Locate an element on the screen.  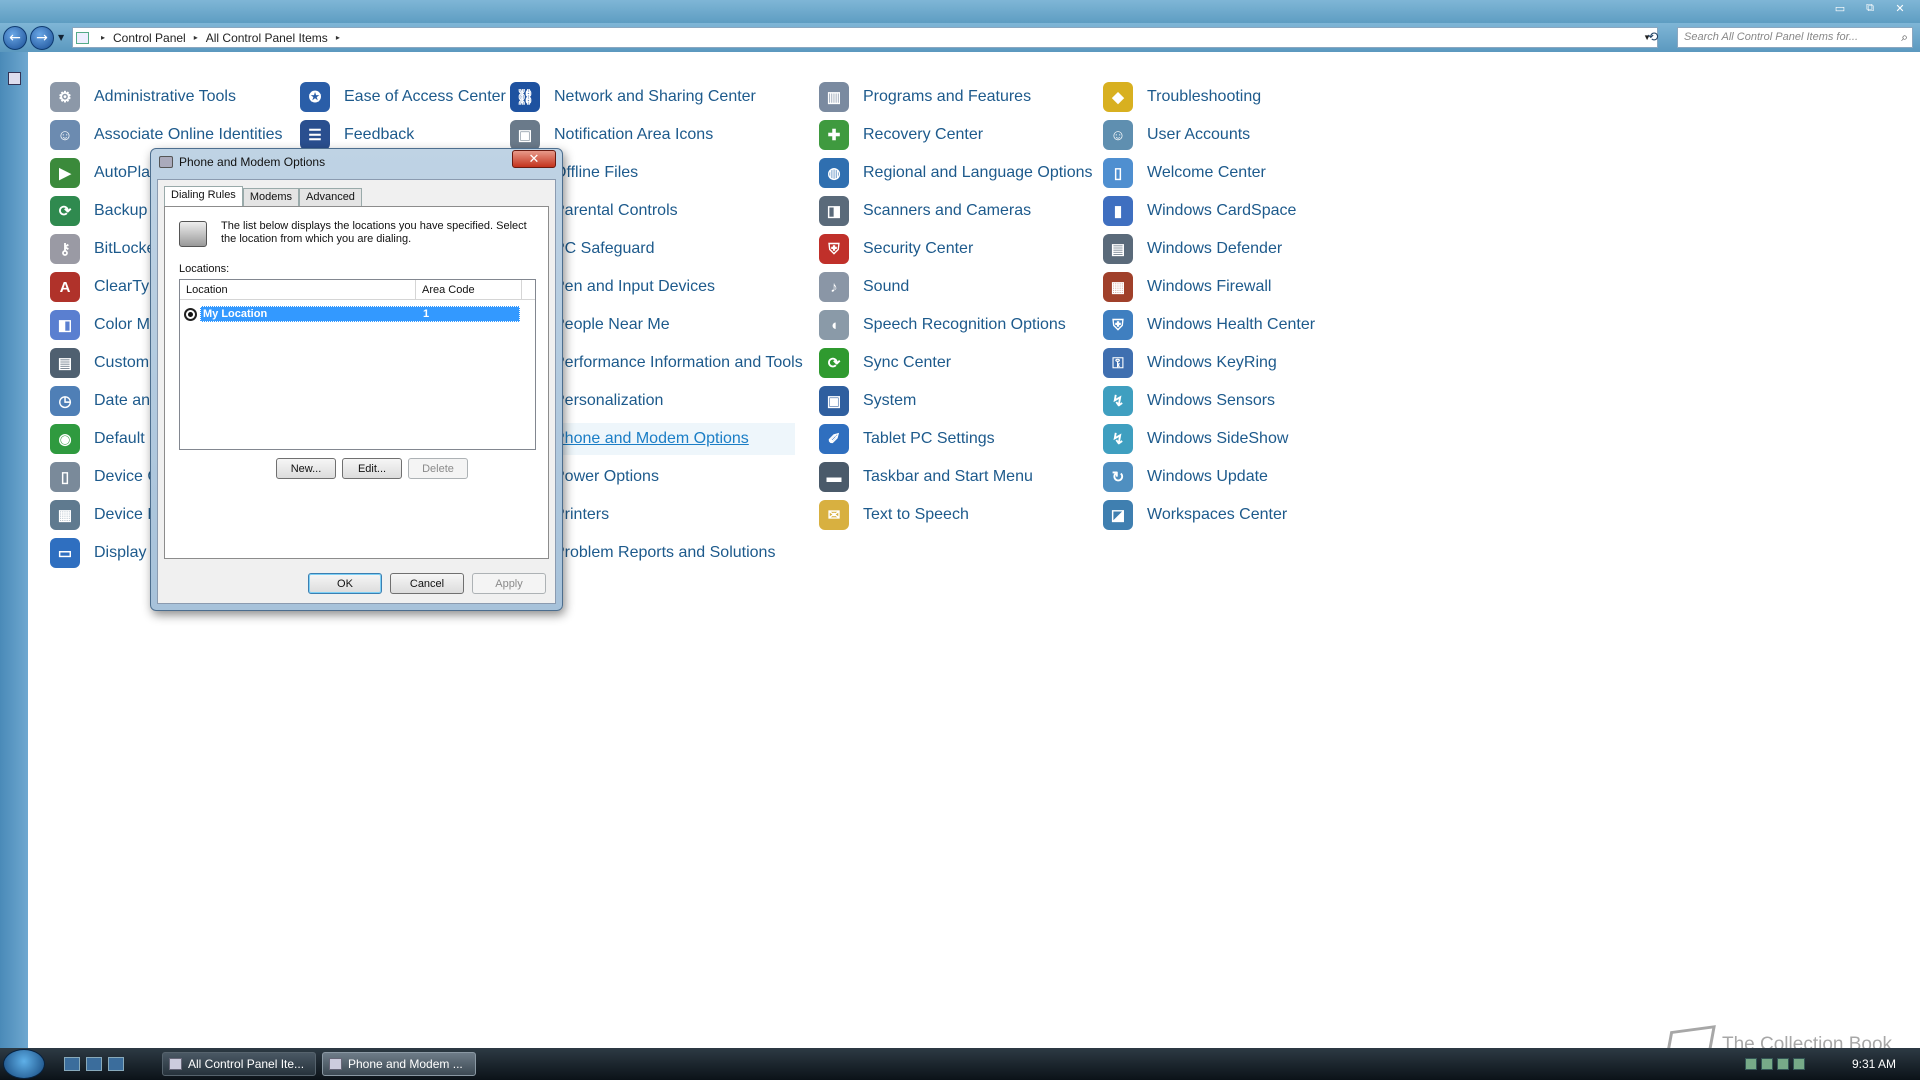
cp-item-windows-cardspace: ▮ Windows CardSpace is located at coordinates (1199, 211).